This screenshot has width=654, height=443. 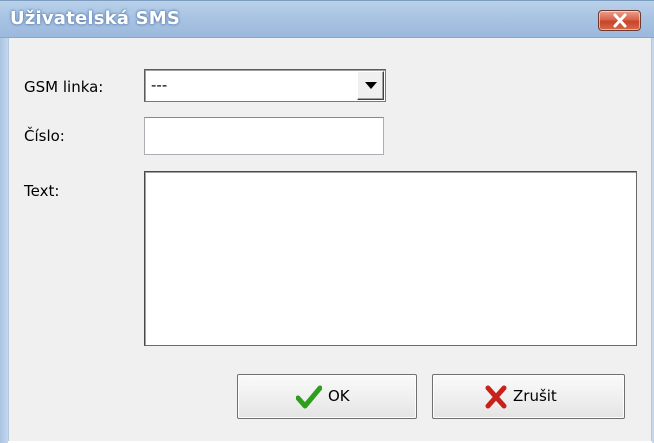 I want to click on close-icon, so click(x=620, y=20).